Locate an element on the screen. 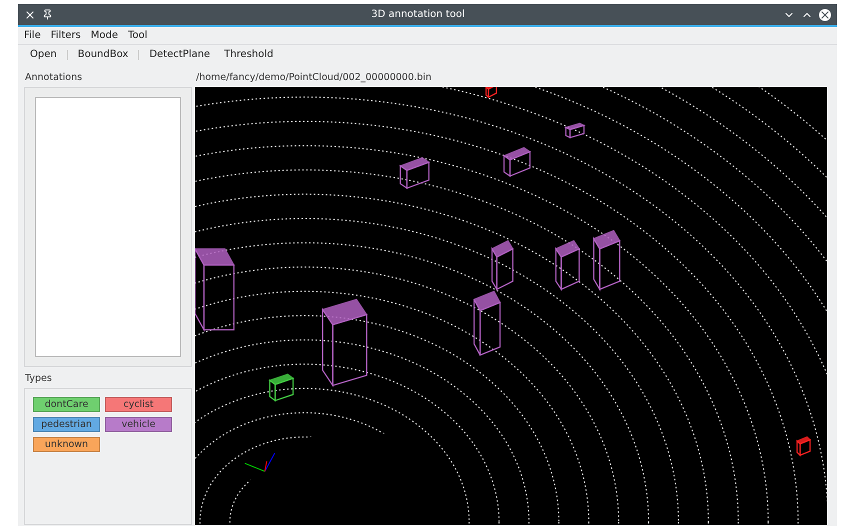  menu-item: Filters is located at coordinates (65, 35).